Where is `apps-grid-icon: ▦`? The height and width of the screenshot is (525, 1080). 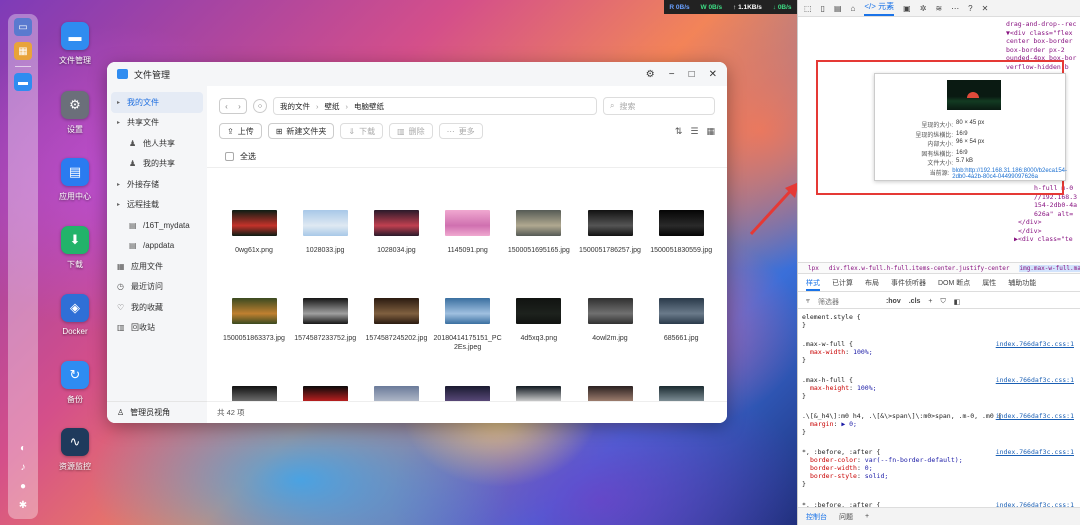 apps-grid-icon: ▦ is located at coordinates (23, 51).